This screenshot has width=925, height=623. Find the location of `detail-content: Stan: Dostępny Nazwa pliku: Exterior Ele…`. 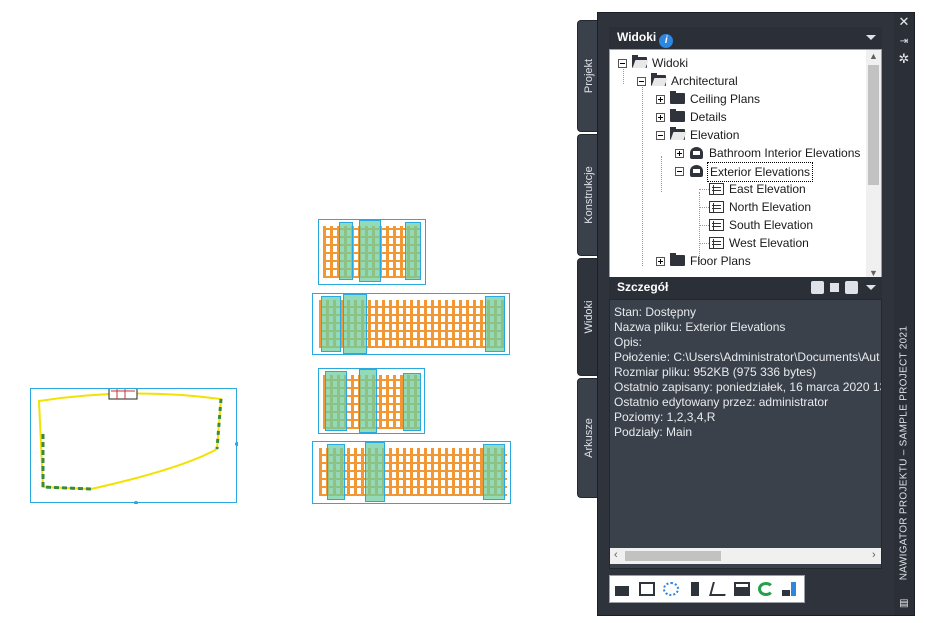

detail-content: Stan: Dostępny Nazwa pliku: Exterior Ele… is located at coordinates (745, 434).